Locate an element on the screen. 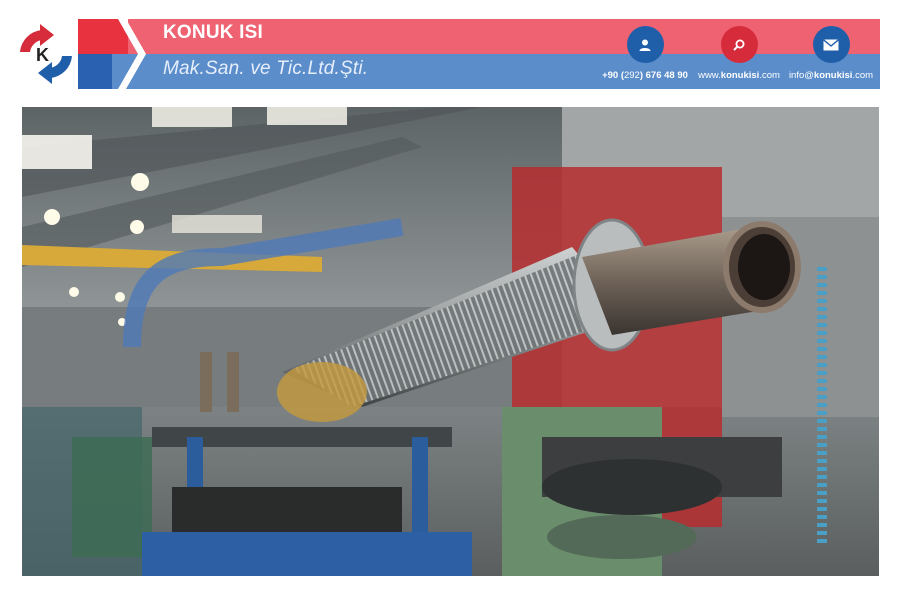 The width and height of the screenshot is (901, 597). user-icon is located at coordinates (645, 44).